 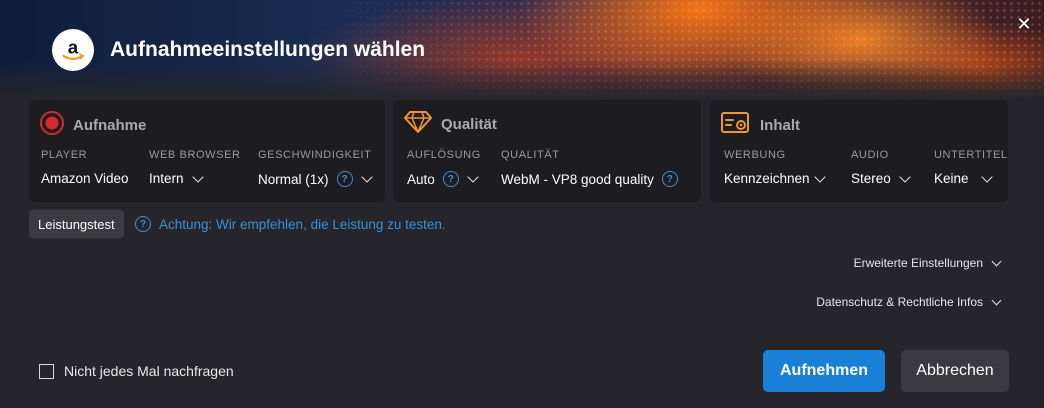 What do you see at coordinates (775, 167) in the screenshot?
I see `ads-setting: WERBUNG Kennzeichnen` at bounding box center [775, 167].